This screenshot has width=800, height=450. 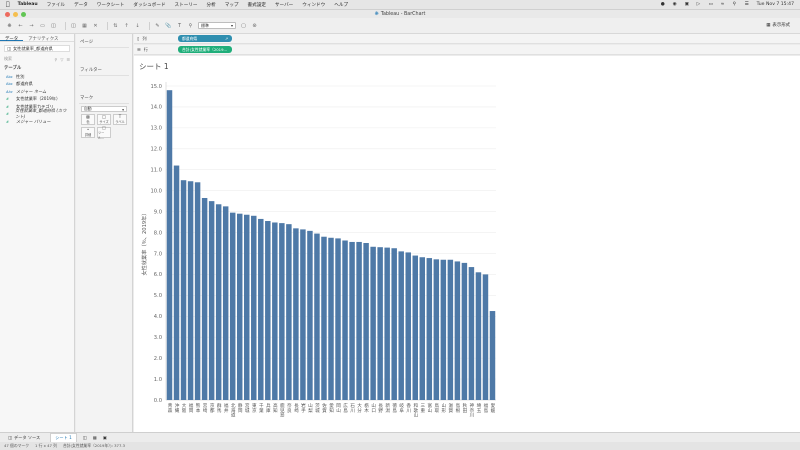 I want to click on display-icon: ▣, so click(x=688, y=4).